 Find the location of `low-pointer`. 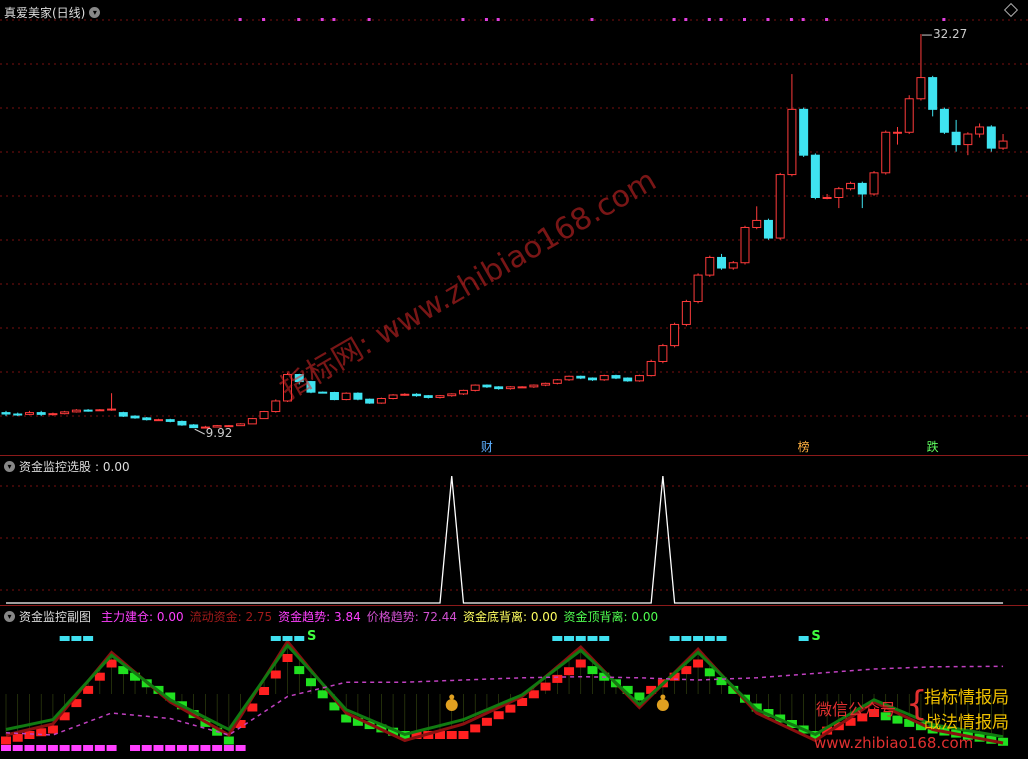

low-pointer is located at coordinates (199, 431).